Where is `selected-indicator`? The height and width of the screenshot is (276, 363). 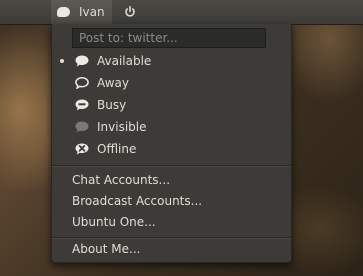 selected-indicator is located at coordinates (62, 61).